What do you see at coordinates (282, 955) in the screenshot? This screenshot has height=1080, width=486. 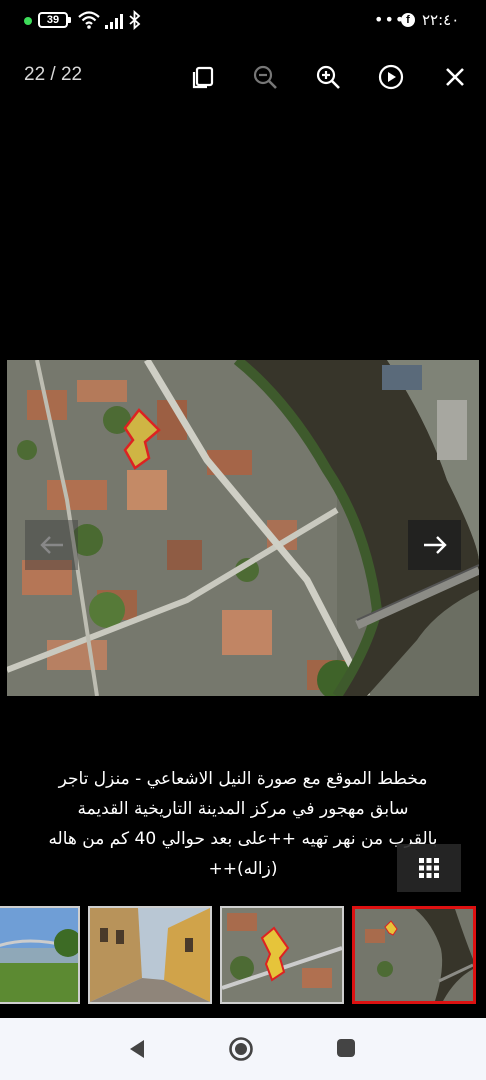 I see `thumbnail-site-plan` at bounding box center [282, 955].